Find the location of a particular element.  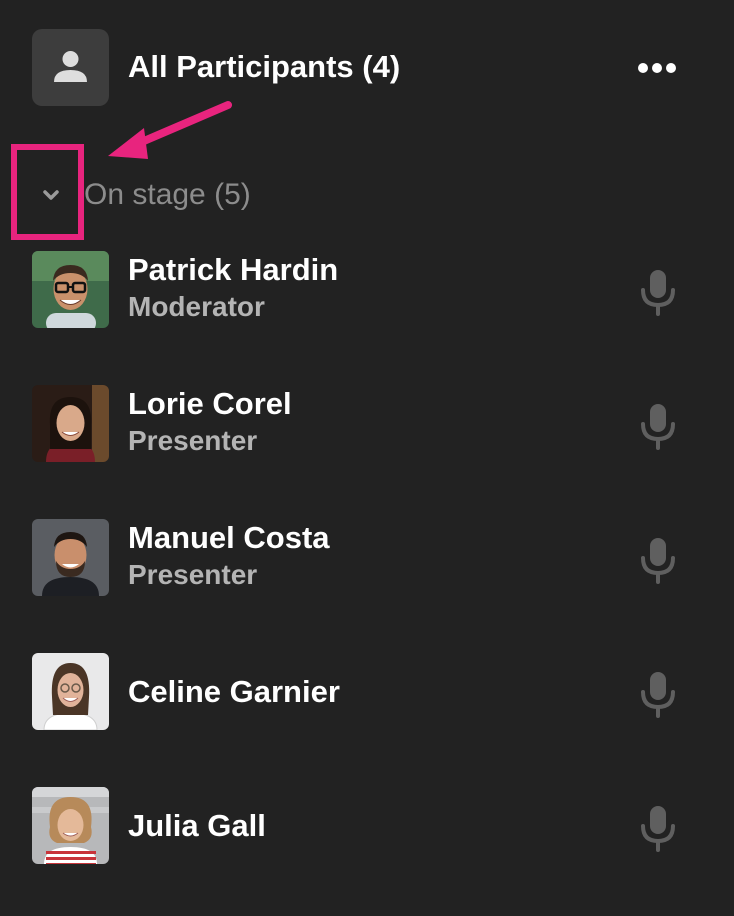

page-title: All Participants (4) is located at coordinates (264, 66).